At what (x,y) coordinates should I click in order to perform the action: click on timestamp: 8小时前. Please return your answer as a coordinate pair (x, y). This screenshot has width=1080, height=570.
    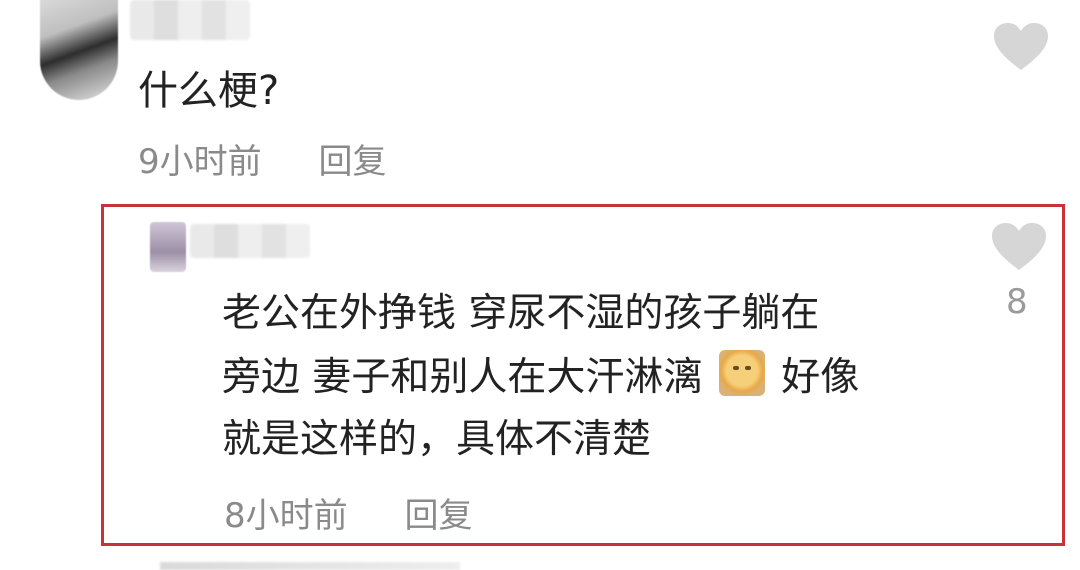
    Looking at the image, I should click on (286, 516).